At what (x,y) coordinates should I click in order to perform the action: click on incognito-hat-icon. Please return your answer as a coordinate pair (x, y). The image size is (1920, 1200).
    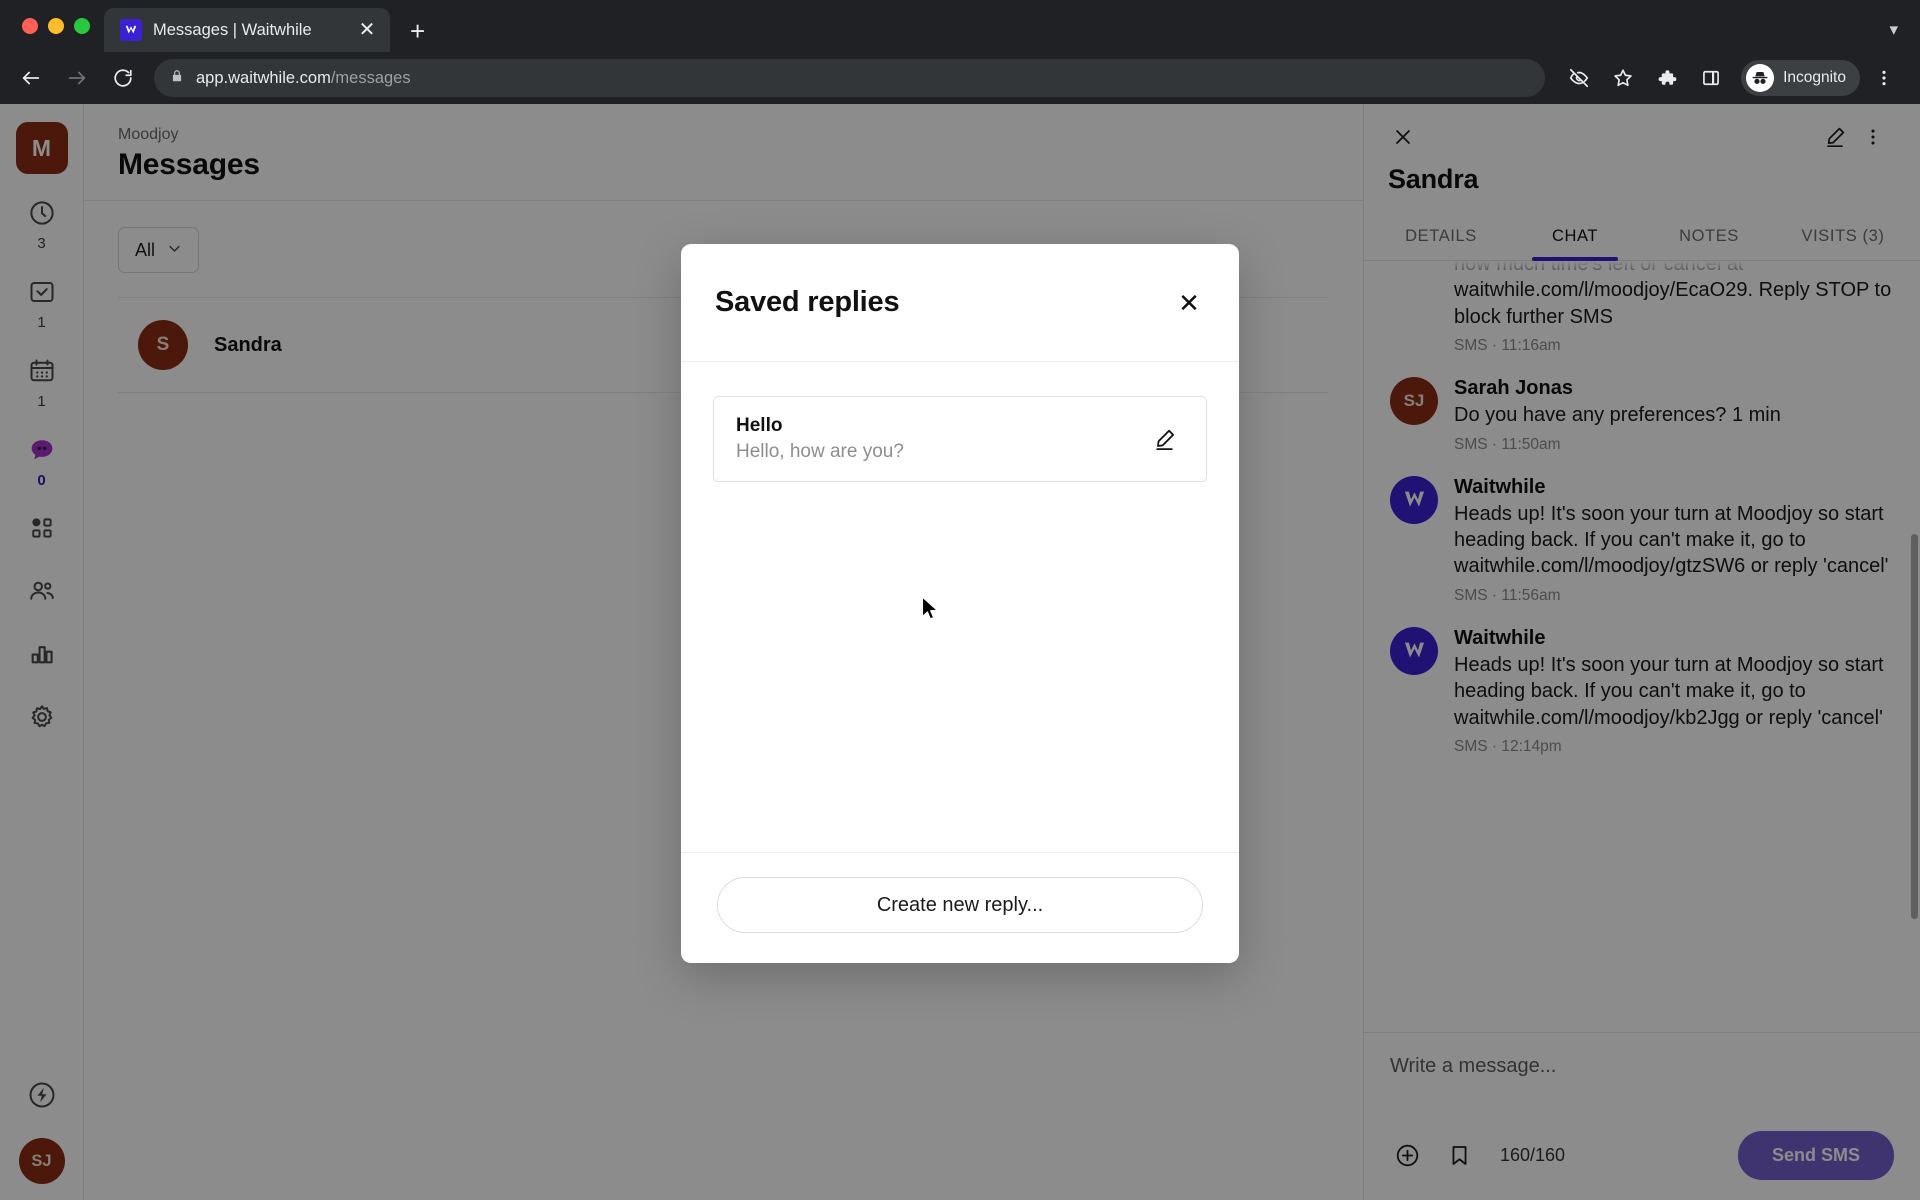
    Looking at the image, I should click on (1760, 78).